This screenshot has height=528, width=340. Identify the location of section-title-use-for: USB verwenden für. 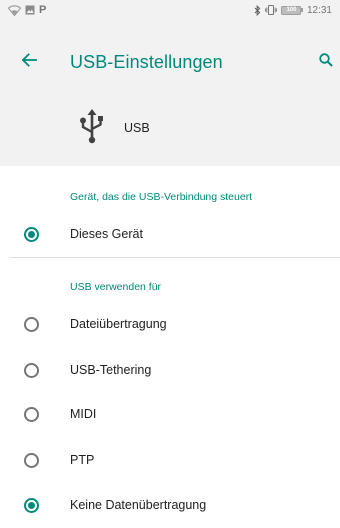
(116, 287).